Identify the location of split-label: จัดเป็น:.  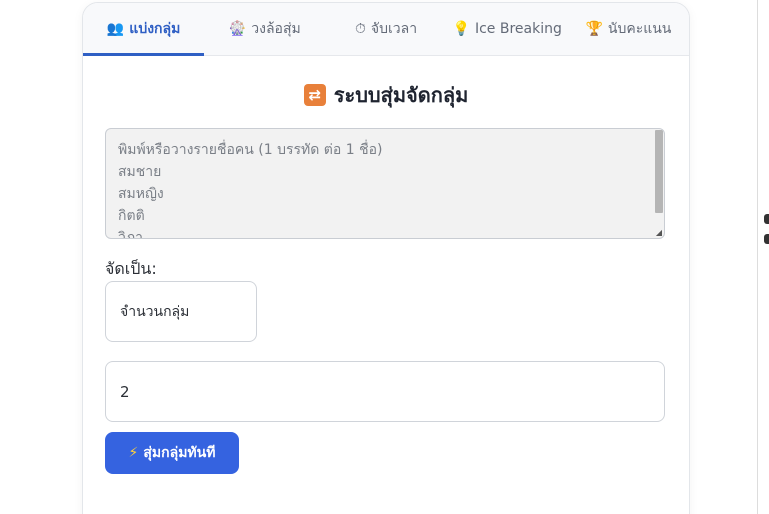
(131, 268).